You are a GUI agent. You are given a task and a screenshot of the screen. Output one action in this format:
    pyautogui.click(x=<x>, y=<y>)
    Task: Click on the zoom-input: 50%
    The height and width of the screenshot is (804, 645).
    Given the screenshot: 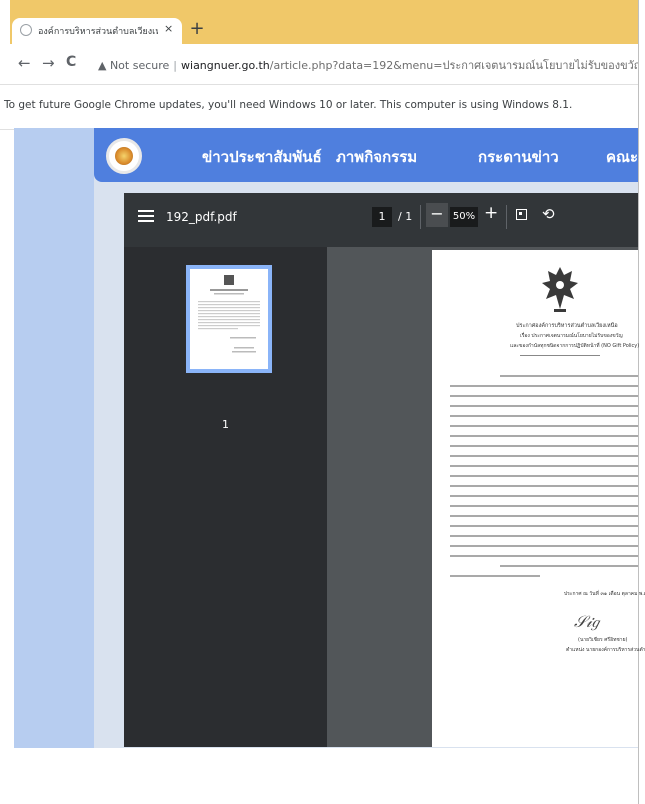 What is the action you would take?
    pyautogui.click(x=464, y=217)
    